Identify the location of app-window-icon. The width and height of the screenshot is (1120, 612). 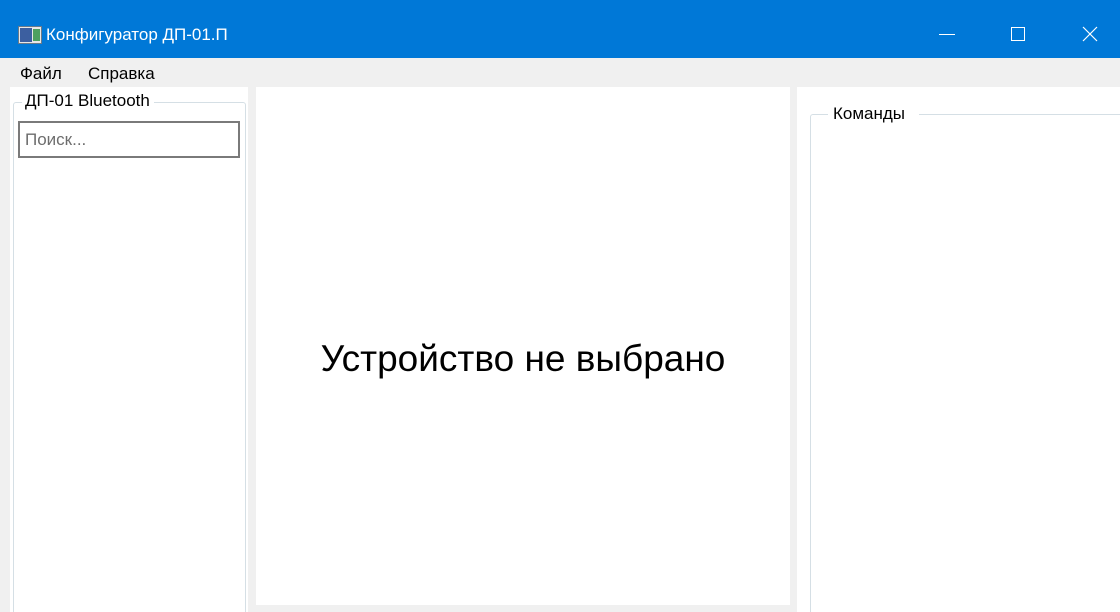
(30, 35).